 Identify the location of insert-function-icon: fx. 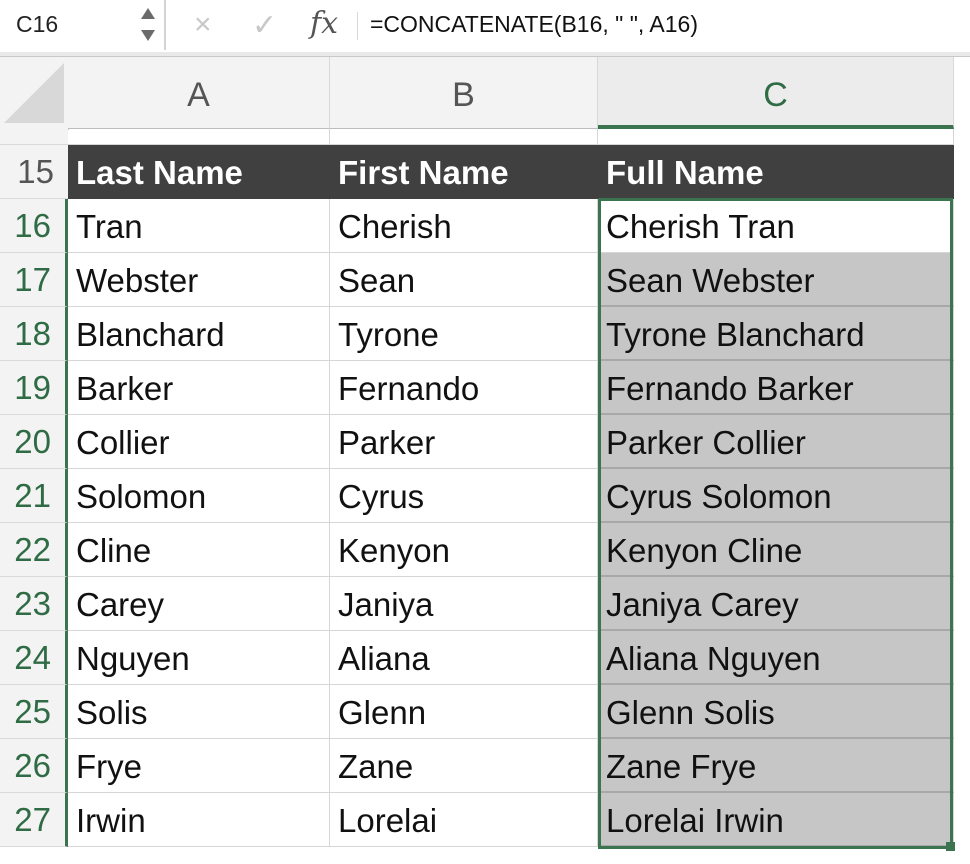
(324, 23).